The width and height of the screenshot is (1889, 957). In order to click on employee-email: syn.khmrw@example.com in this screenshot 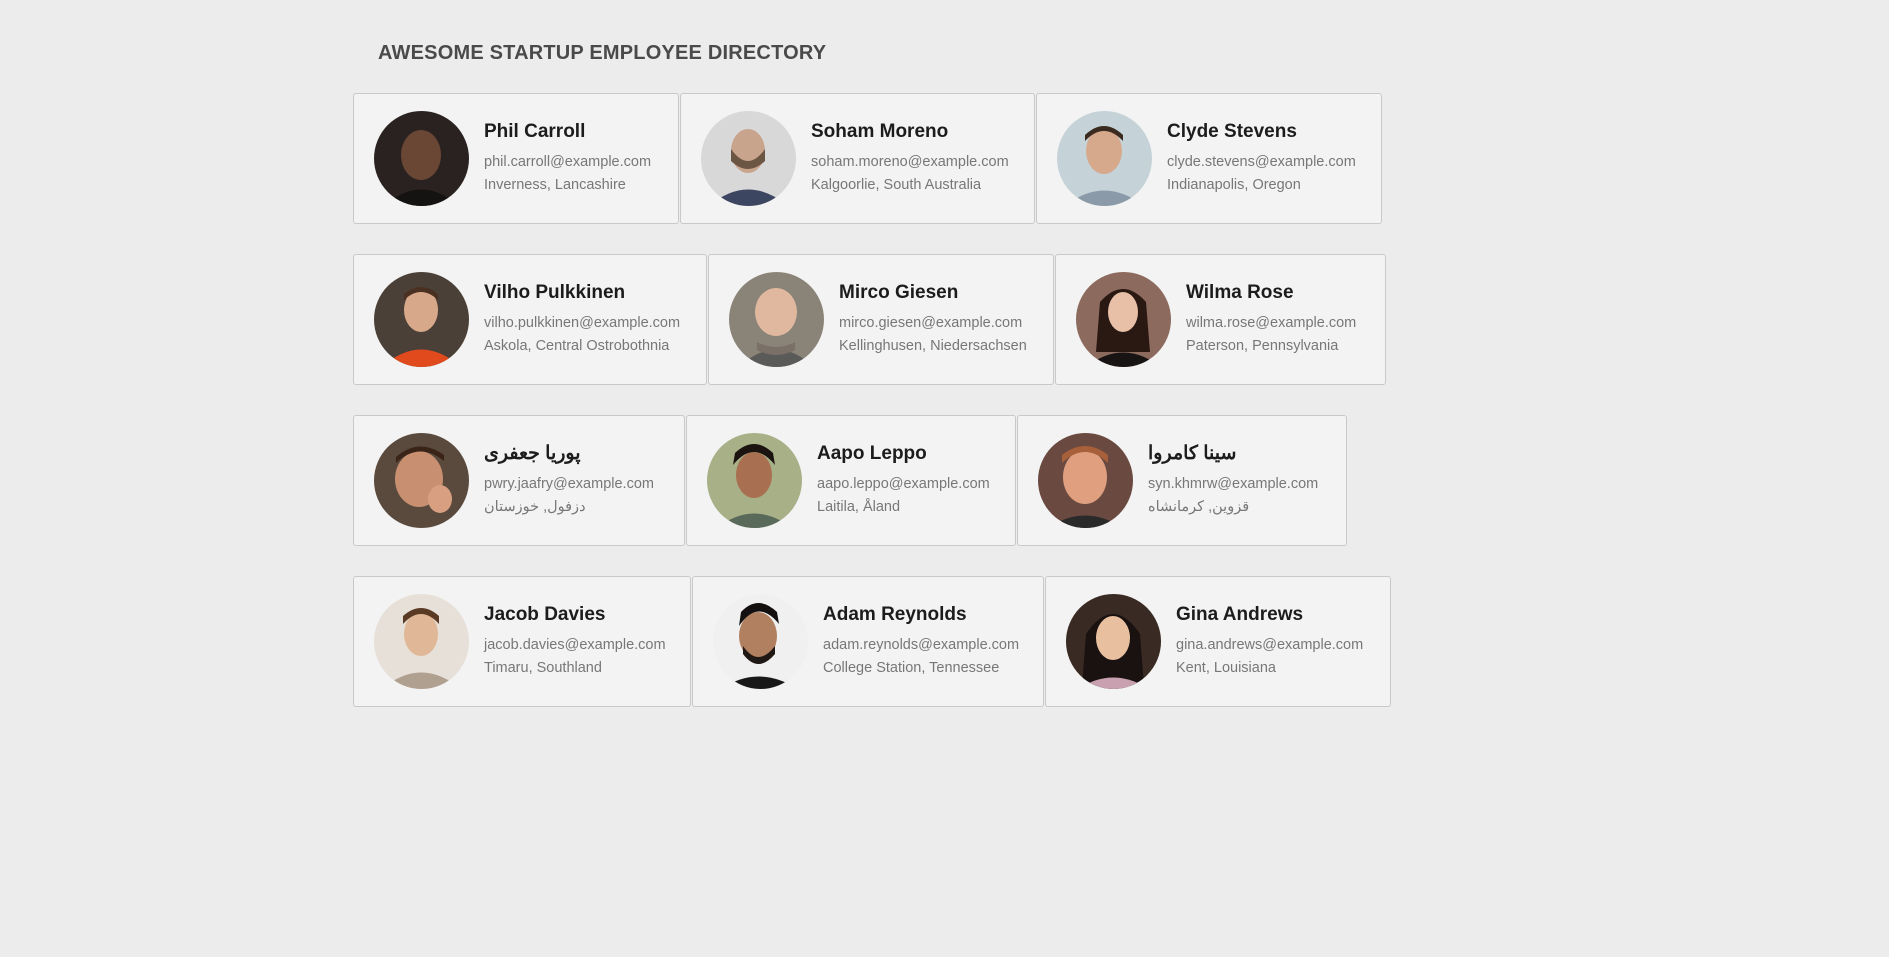, I will do `click(1233, 483)`.